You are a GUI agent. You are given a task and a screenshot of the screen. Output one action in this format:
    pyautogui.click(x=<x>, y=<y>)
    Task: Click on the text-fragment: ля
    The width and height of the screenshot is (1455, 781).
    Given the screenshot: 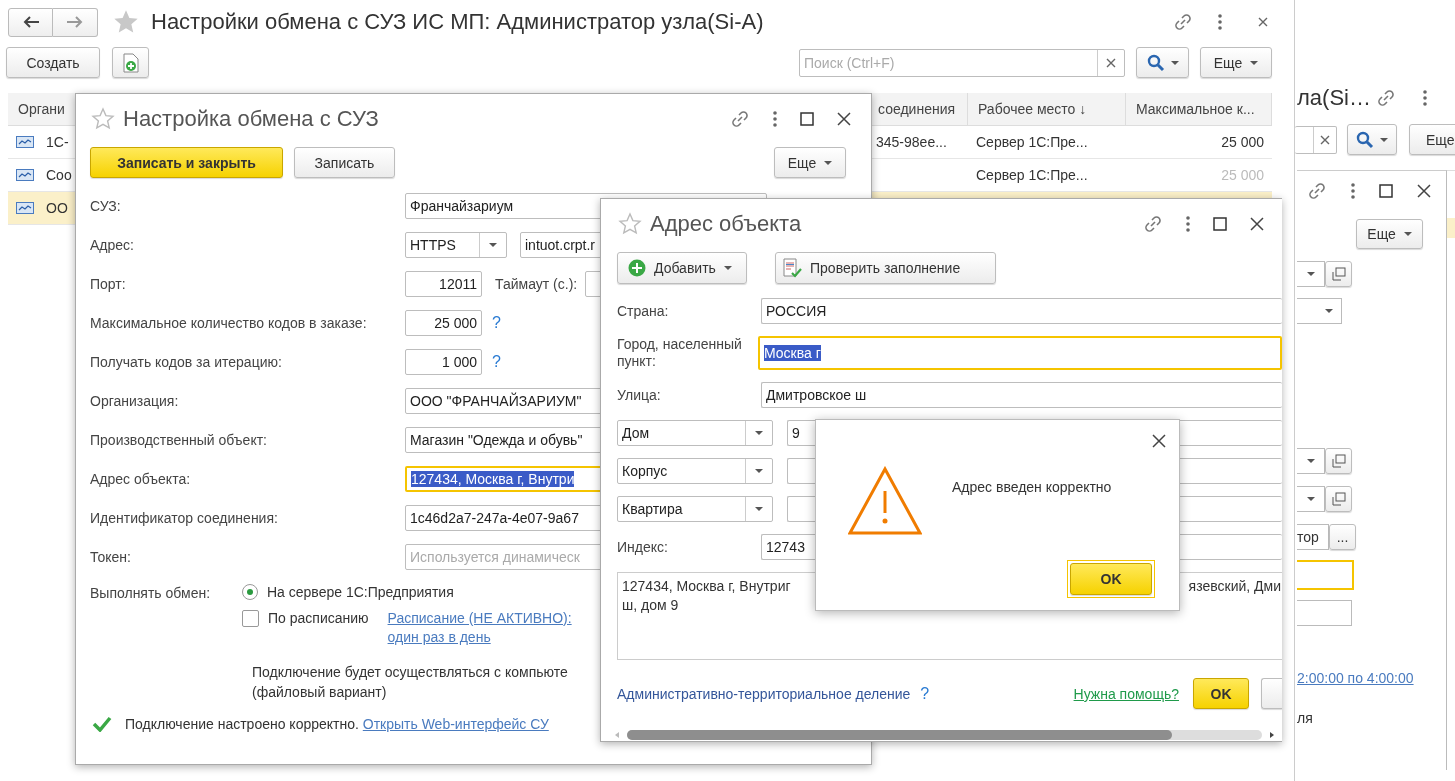 What is the action you would take?
    pyautogui.click(x=1305, y=718)
    